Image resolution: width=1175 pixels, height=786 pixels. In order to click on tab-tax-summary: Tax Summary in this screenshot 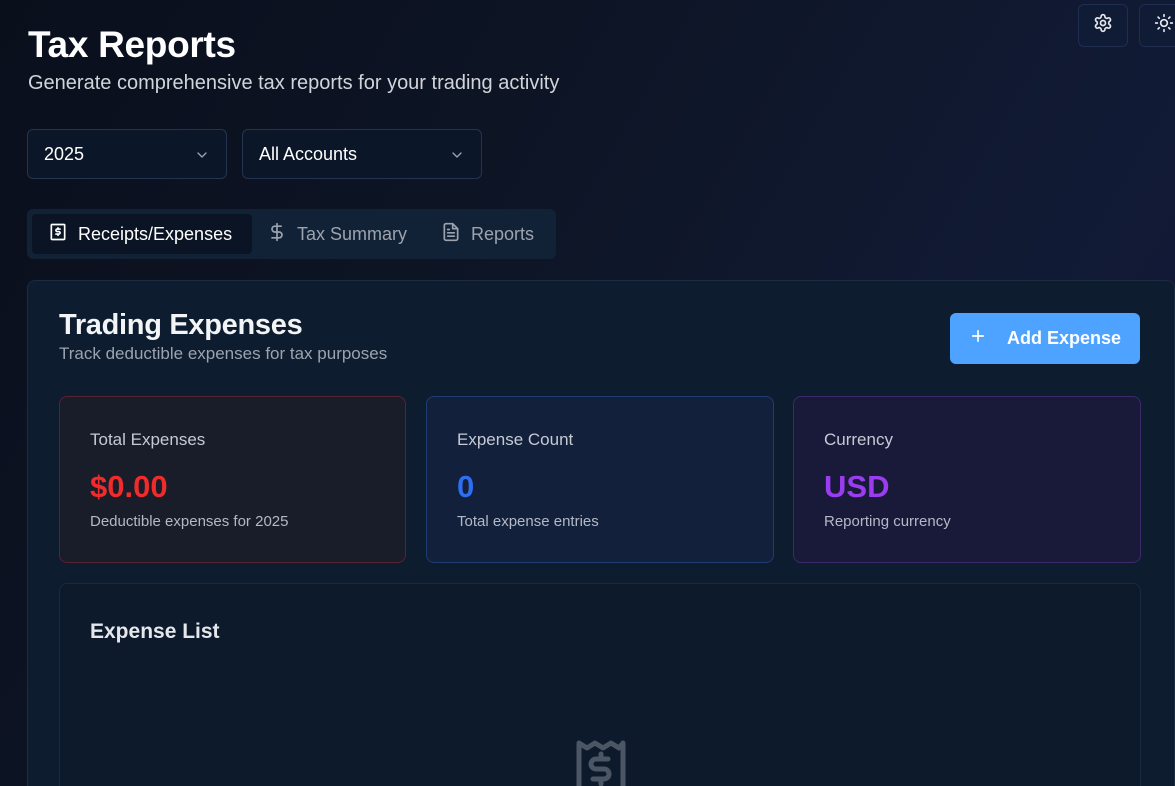, I will do `click(337, 234)`.